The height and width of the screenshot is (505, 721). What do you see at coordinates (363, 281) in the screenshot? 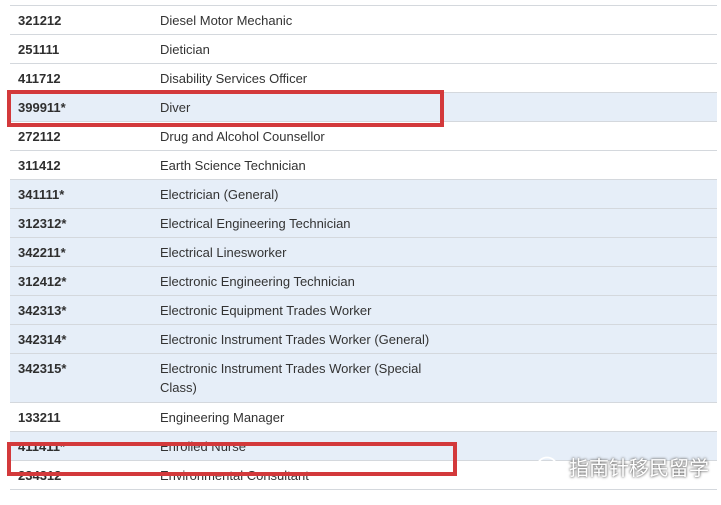
I see `table-row: 312412* Electronic Engineering Technician` at bounding box center [363, 281].